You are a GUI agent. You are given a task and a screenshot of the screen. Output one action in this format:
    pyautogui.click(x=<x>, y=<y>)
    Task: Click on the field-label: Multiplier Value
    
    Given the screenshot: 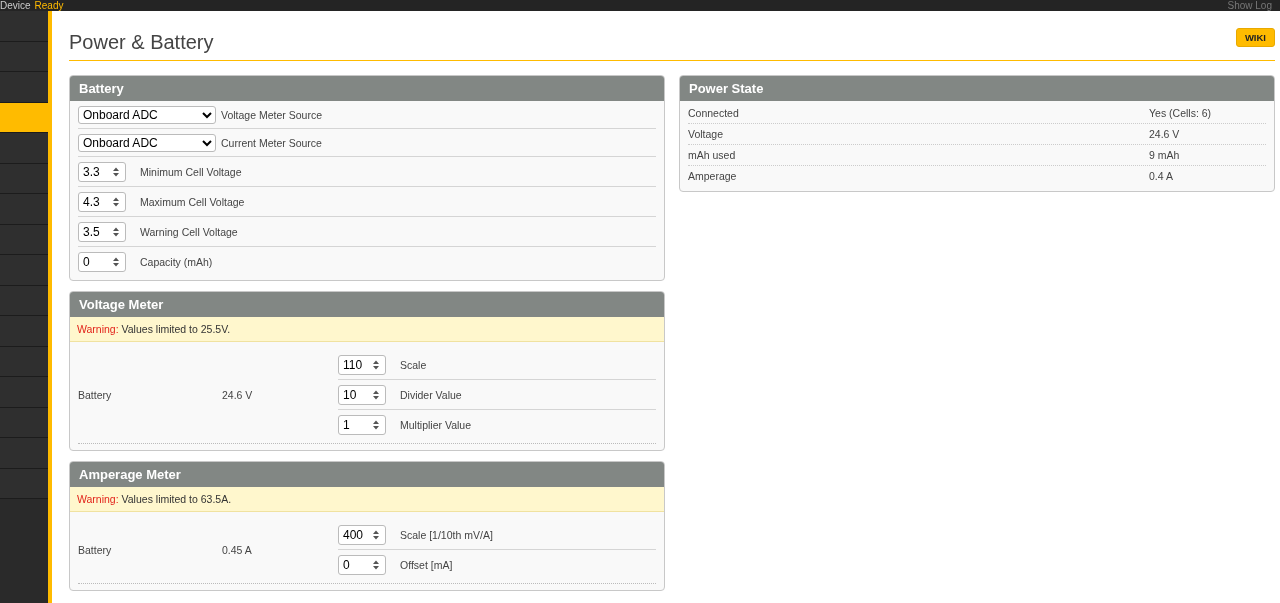 What is the action you would take?
    pyautogui.click(x=435, y=424)
    